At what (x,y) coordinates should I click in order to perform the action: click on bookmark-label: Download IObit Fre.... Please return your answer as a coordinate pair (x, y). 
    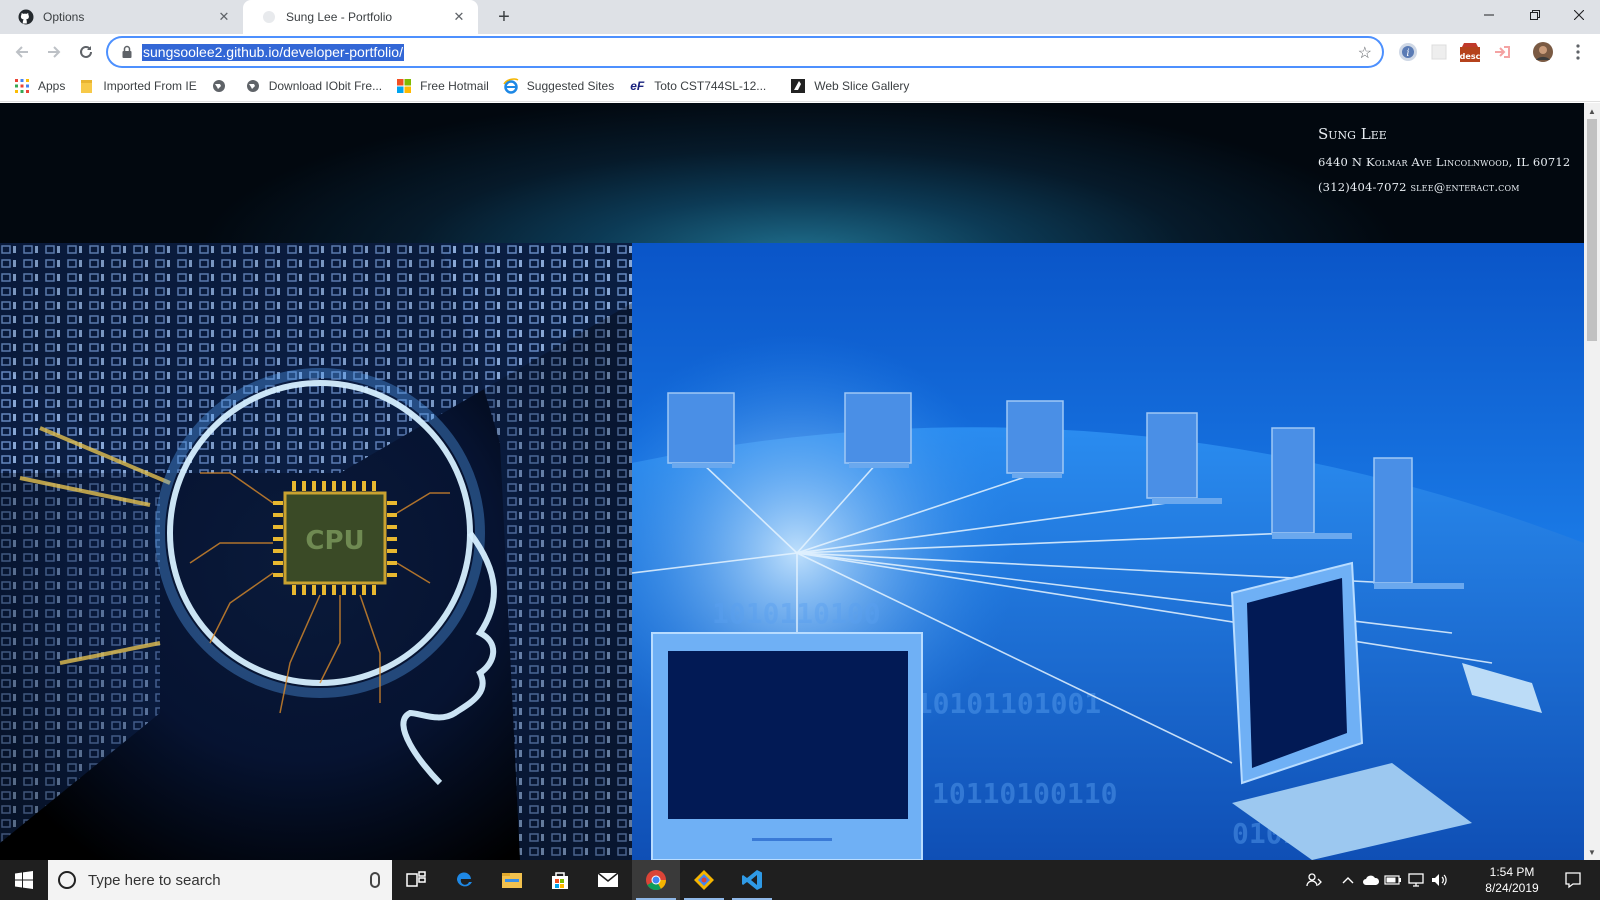
    Looking at the image, I should click on (325, 85).